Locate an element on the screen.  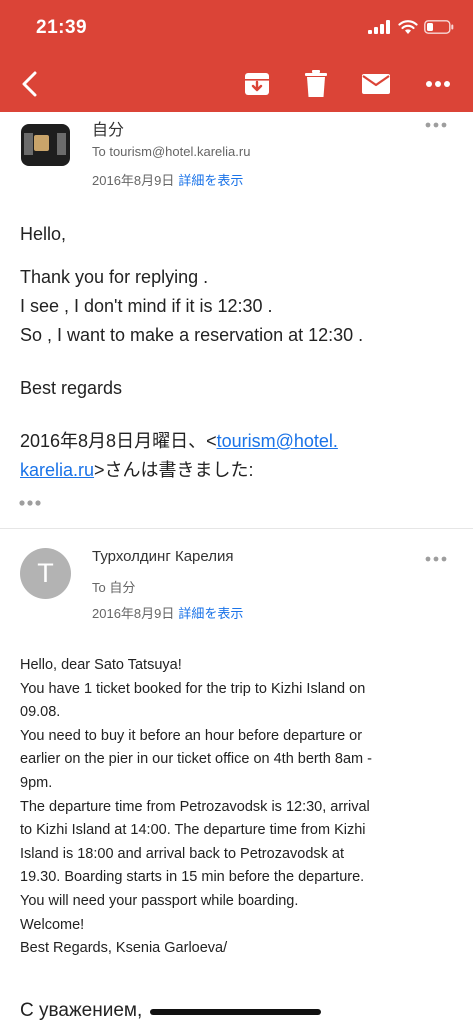
sender-avatar is located at coordinates (45, 145).